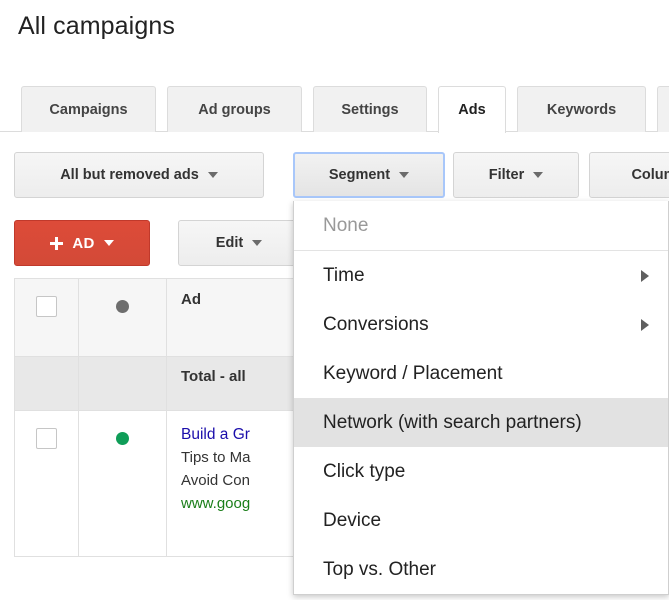  Describe the element at coordinates (344, 275) in the screenshot. I see `menu-item-label: Time` at that location.